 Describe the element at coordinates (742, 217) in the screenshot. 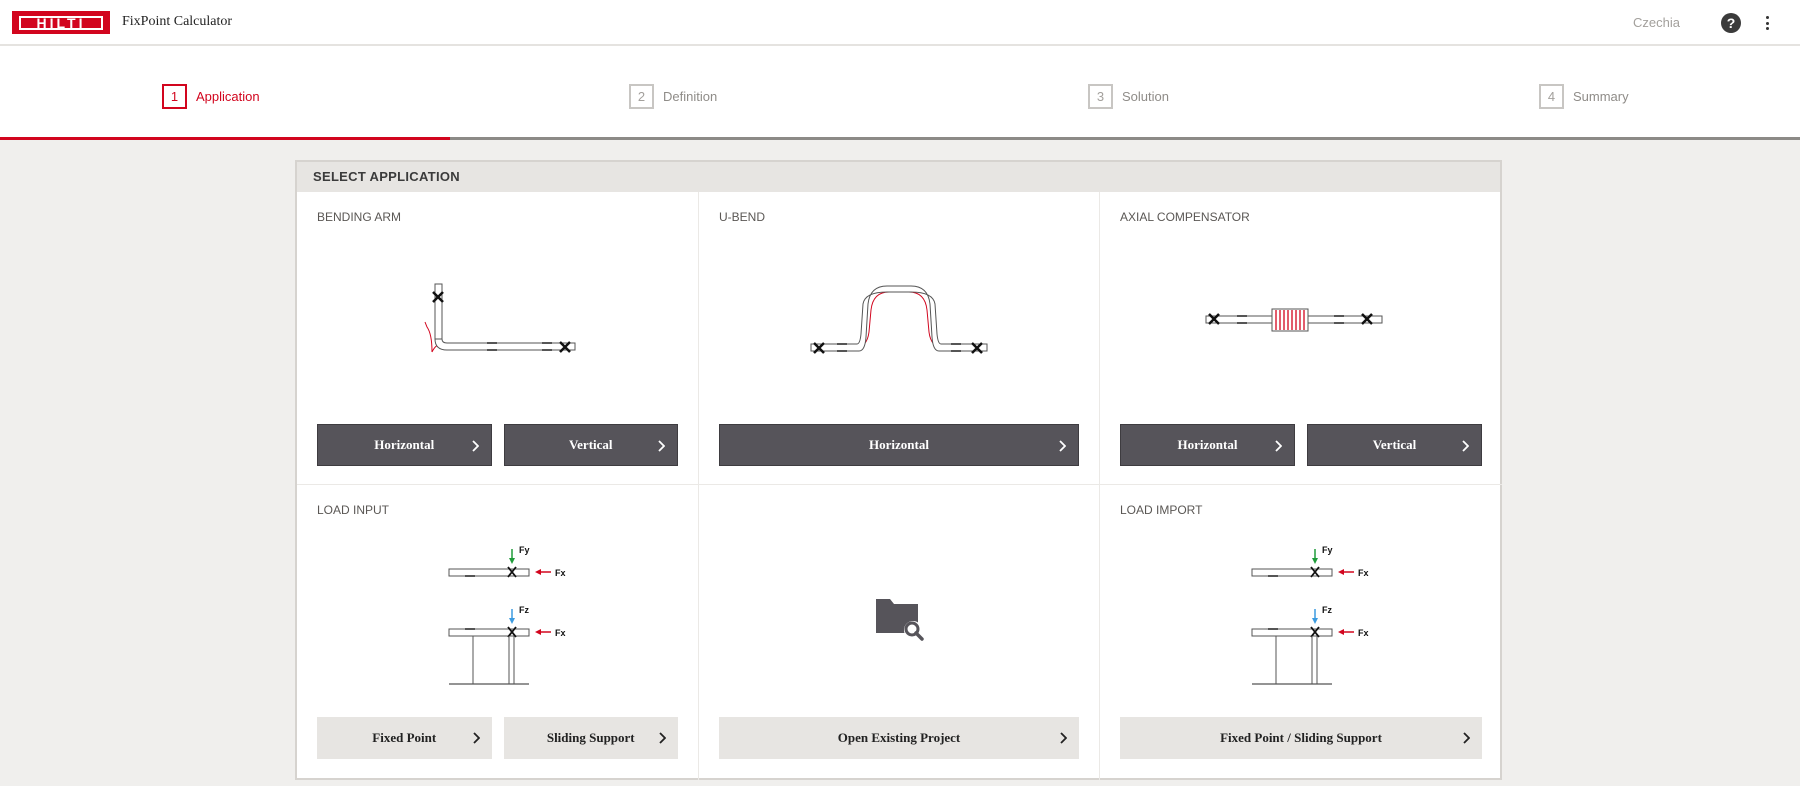

I see `card-title: U-BEND` at that location.